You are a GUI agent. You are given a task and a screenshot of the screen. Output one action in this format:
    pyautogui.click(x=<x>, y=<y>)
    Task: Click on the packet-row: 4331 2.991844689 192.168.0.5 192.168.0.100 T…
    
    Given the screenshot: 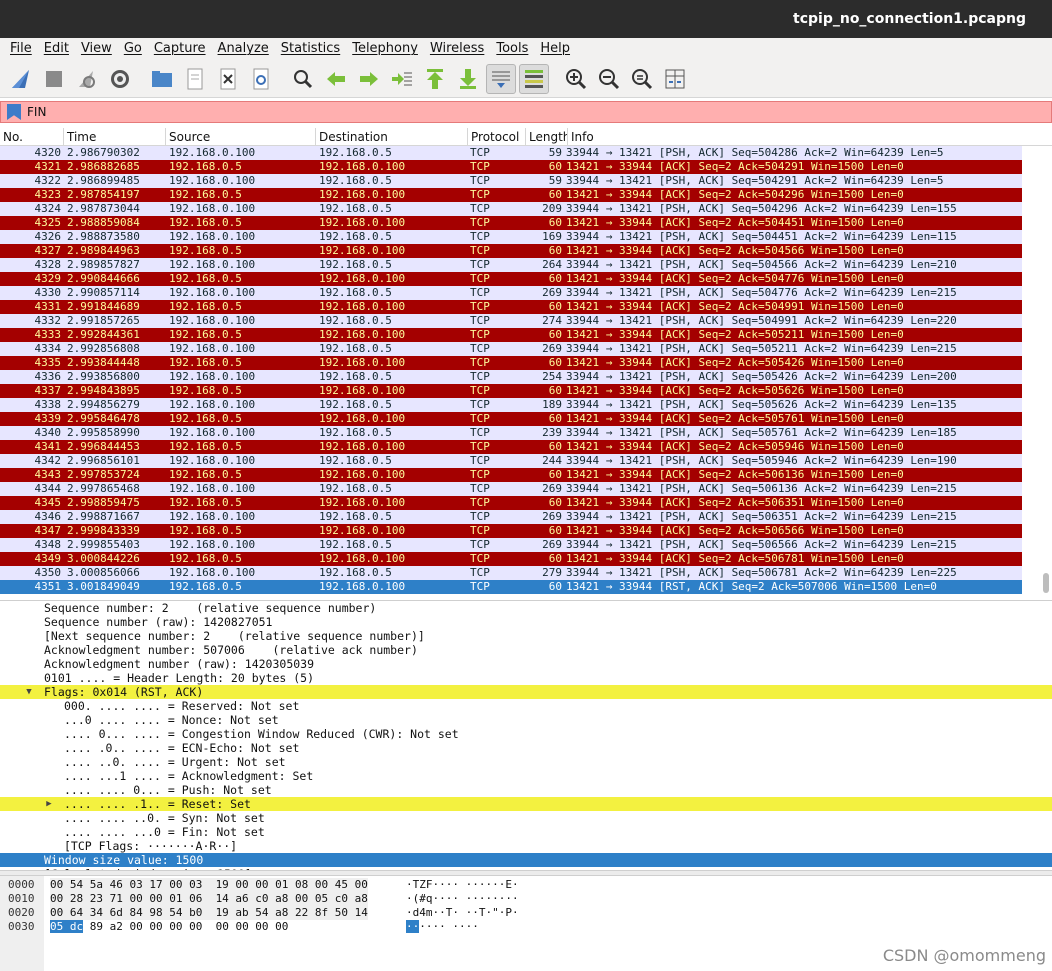 What is the action you would take?
    pyautogui.click(x=511, y=307)
    